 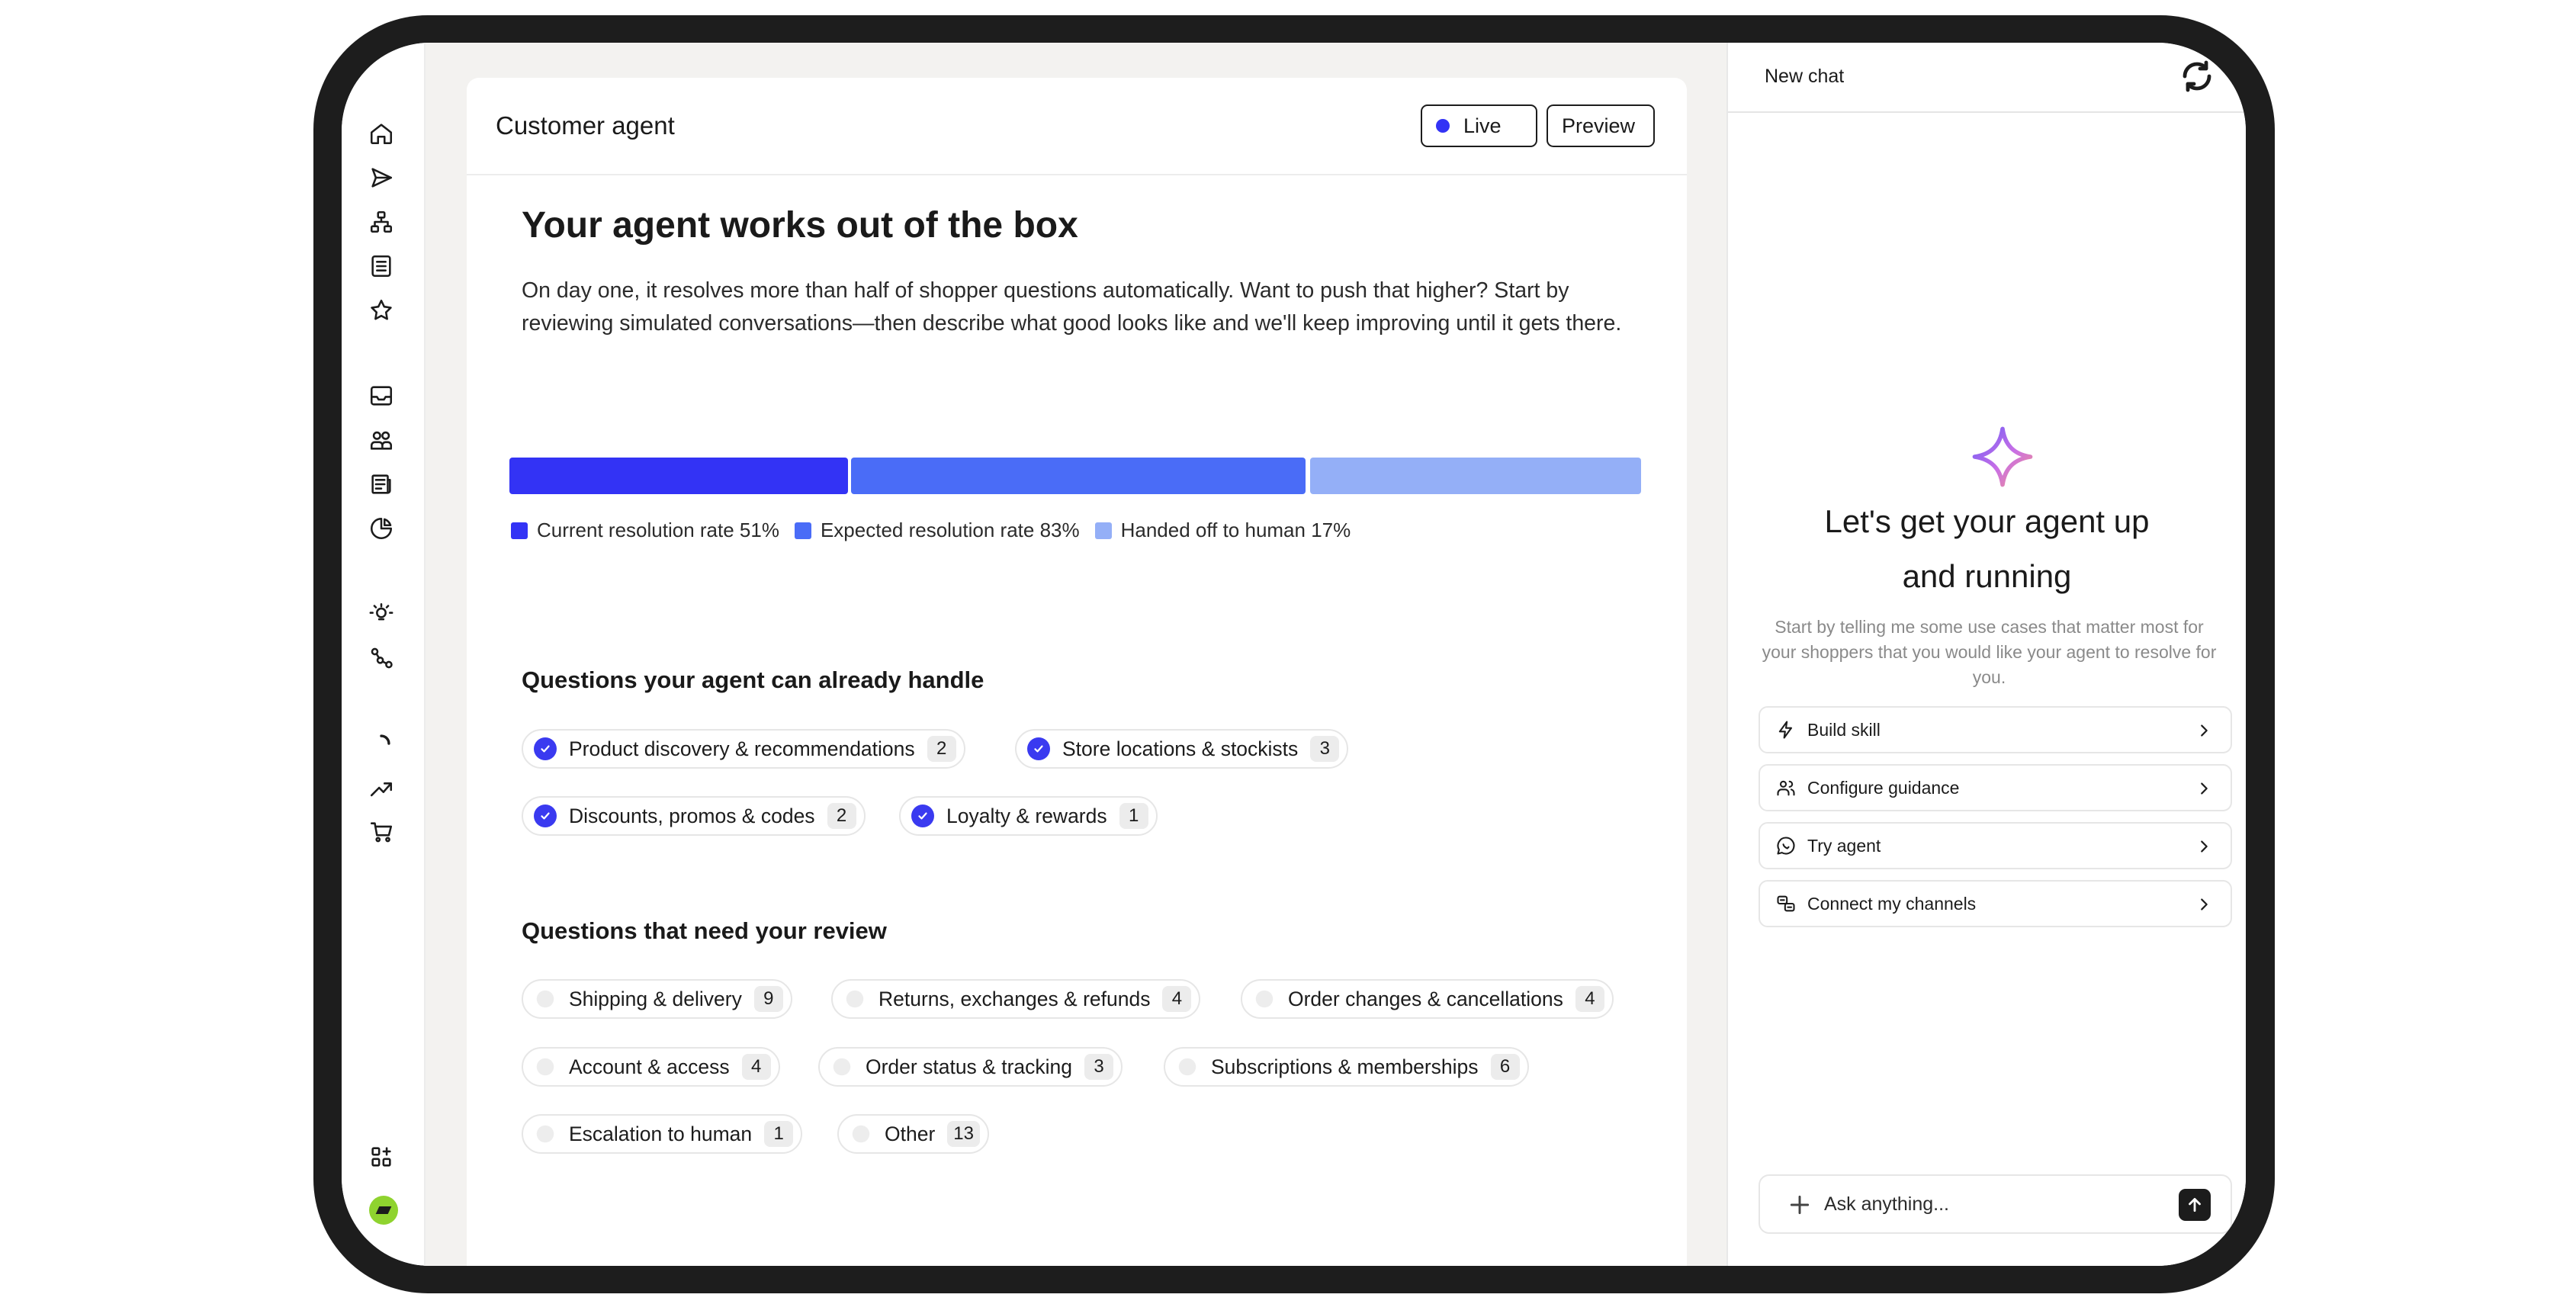 I want to click on nav-ideas, so click(x=381, y=613).